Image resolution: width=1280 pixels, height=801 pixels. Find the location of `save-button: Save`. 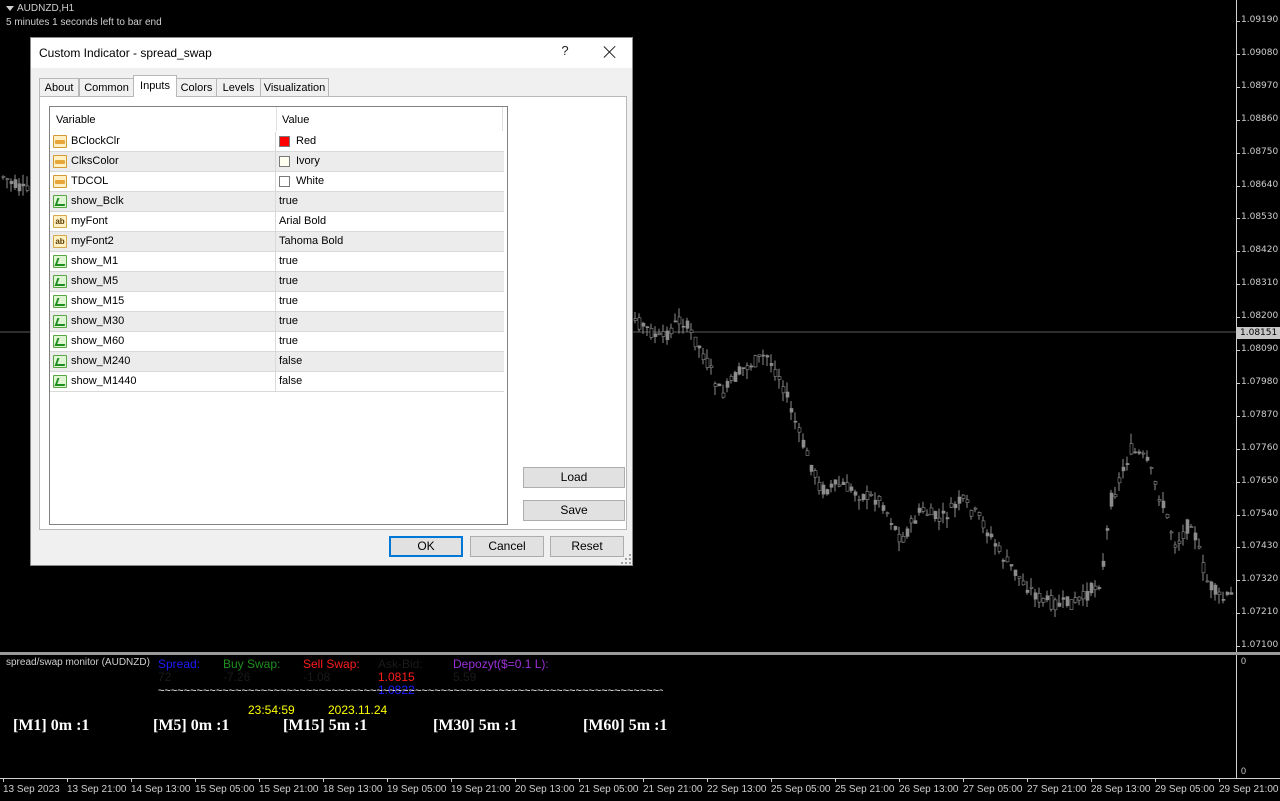

save-button: Save is located at coordinates (574, 510).